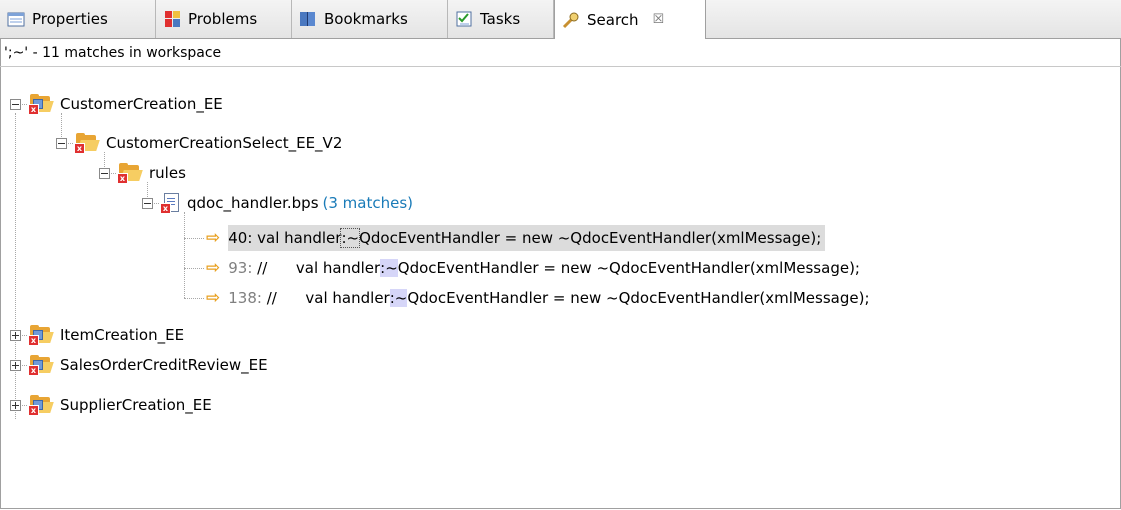 This screenshot has height=510, width=1121. I want to click on tree-node-customercreation: x CustomerCreation_EE, so click(116, 104).